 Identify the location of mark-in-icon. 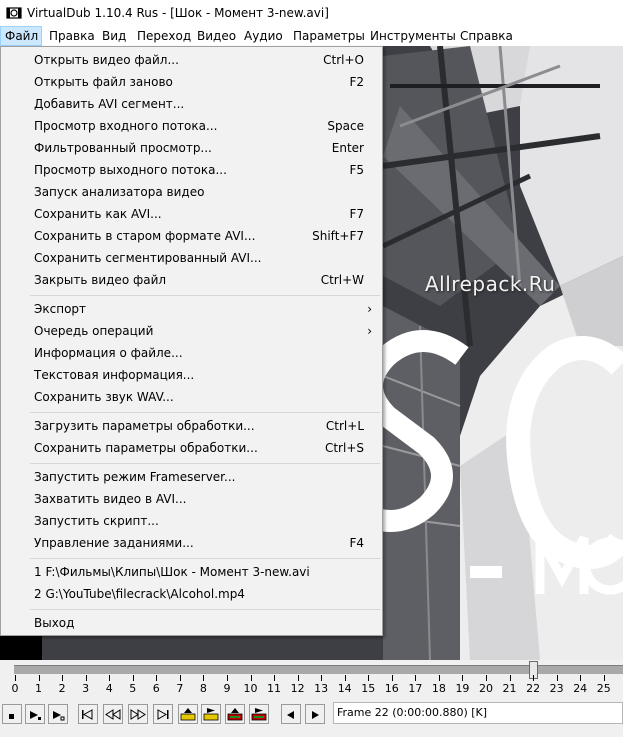
(290, 715).